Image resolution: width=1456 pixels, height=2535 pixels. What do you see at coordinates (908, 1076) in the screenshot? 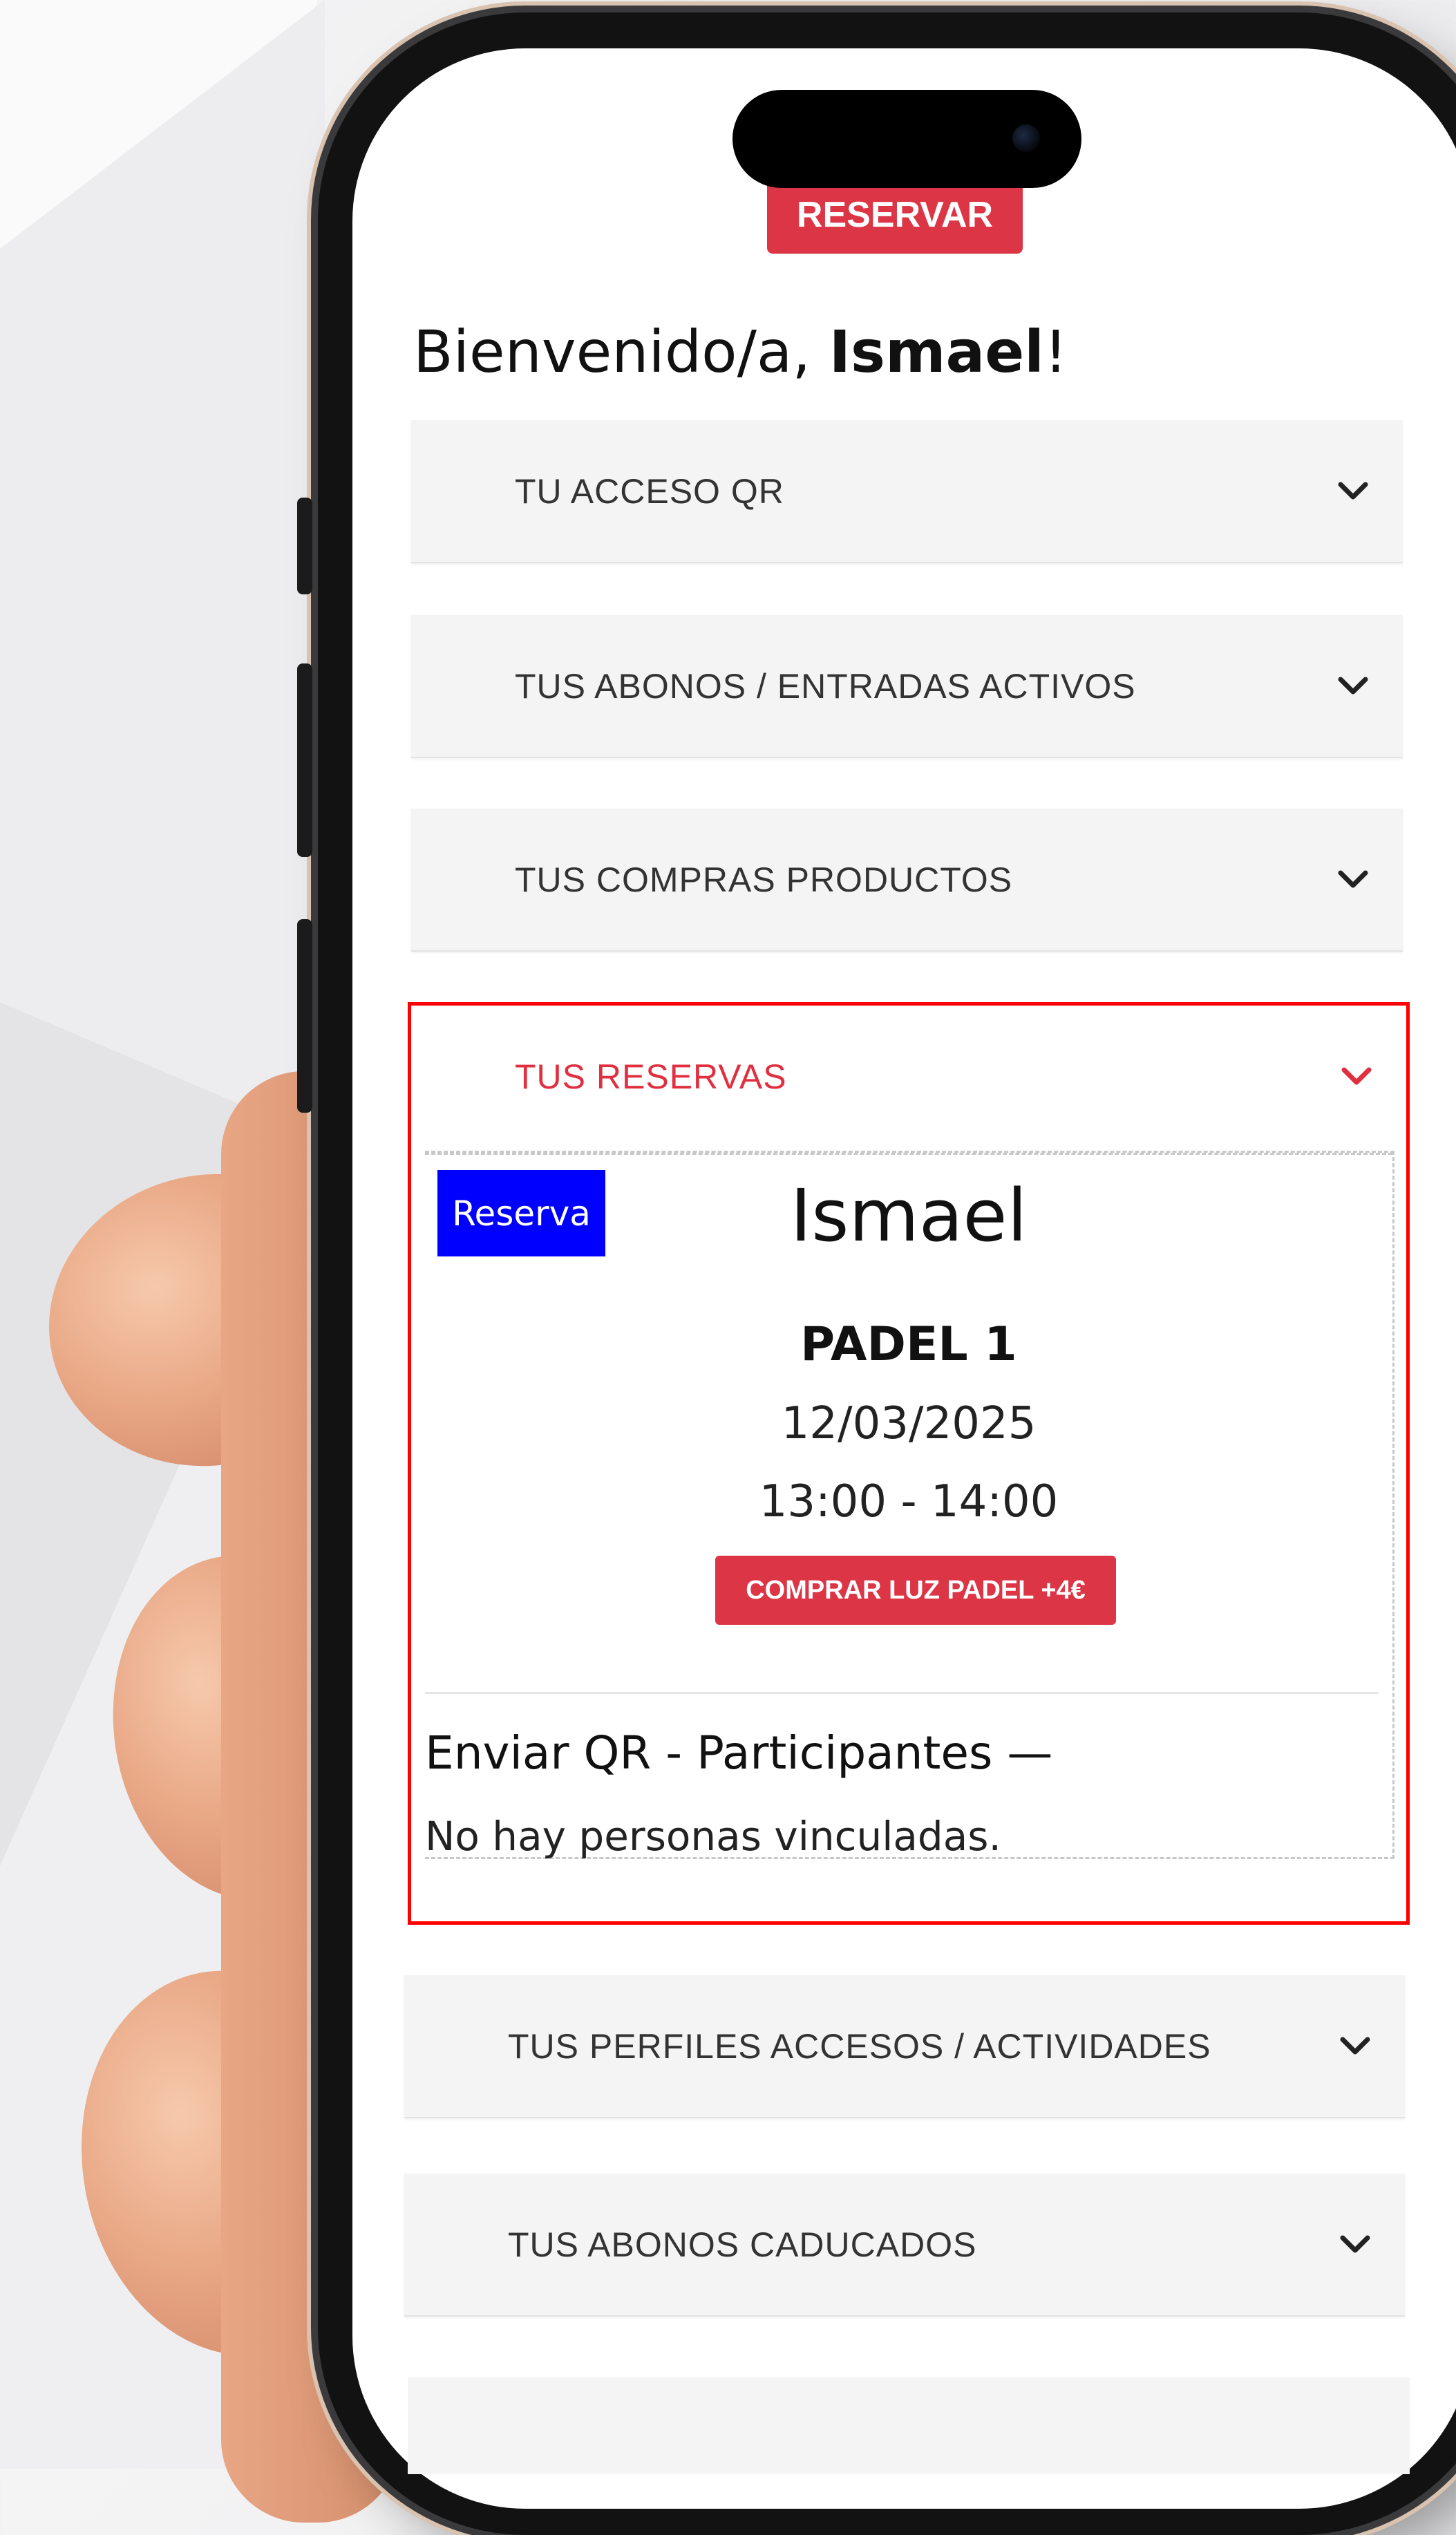
I see `panel-reservas-header: TUS RESERVAS` at bounding box center [908, 1076].